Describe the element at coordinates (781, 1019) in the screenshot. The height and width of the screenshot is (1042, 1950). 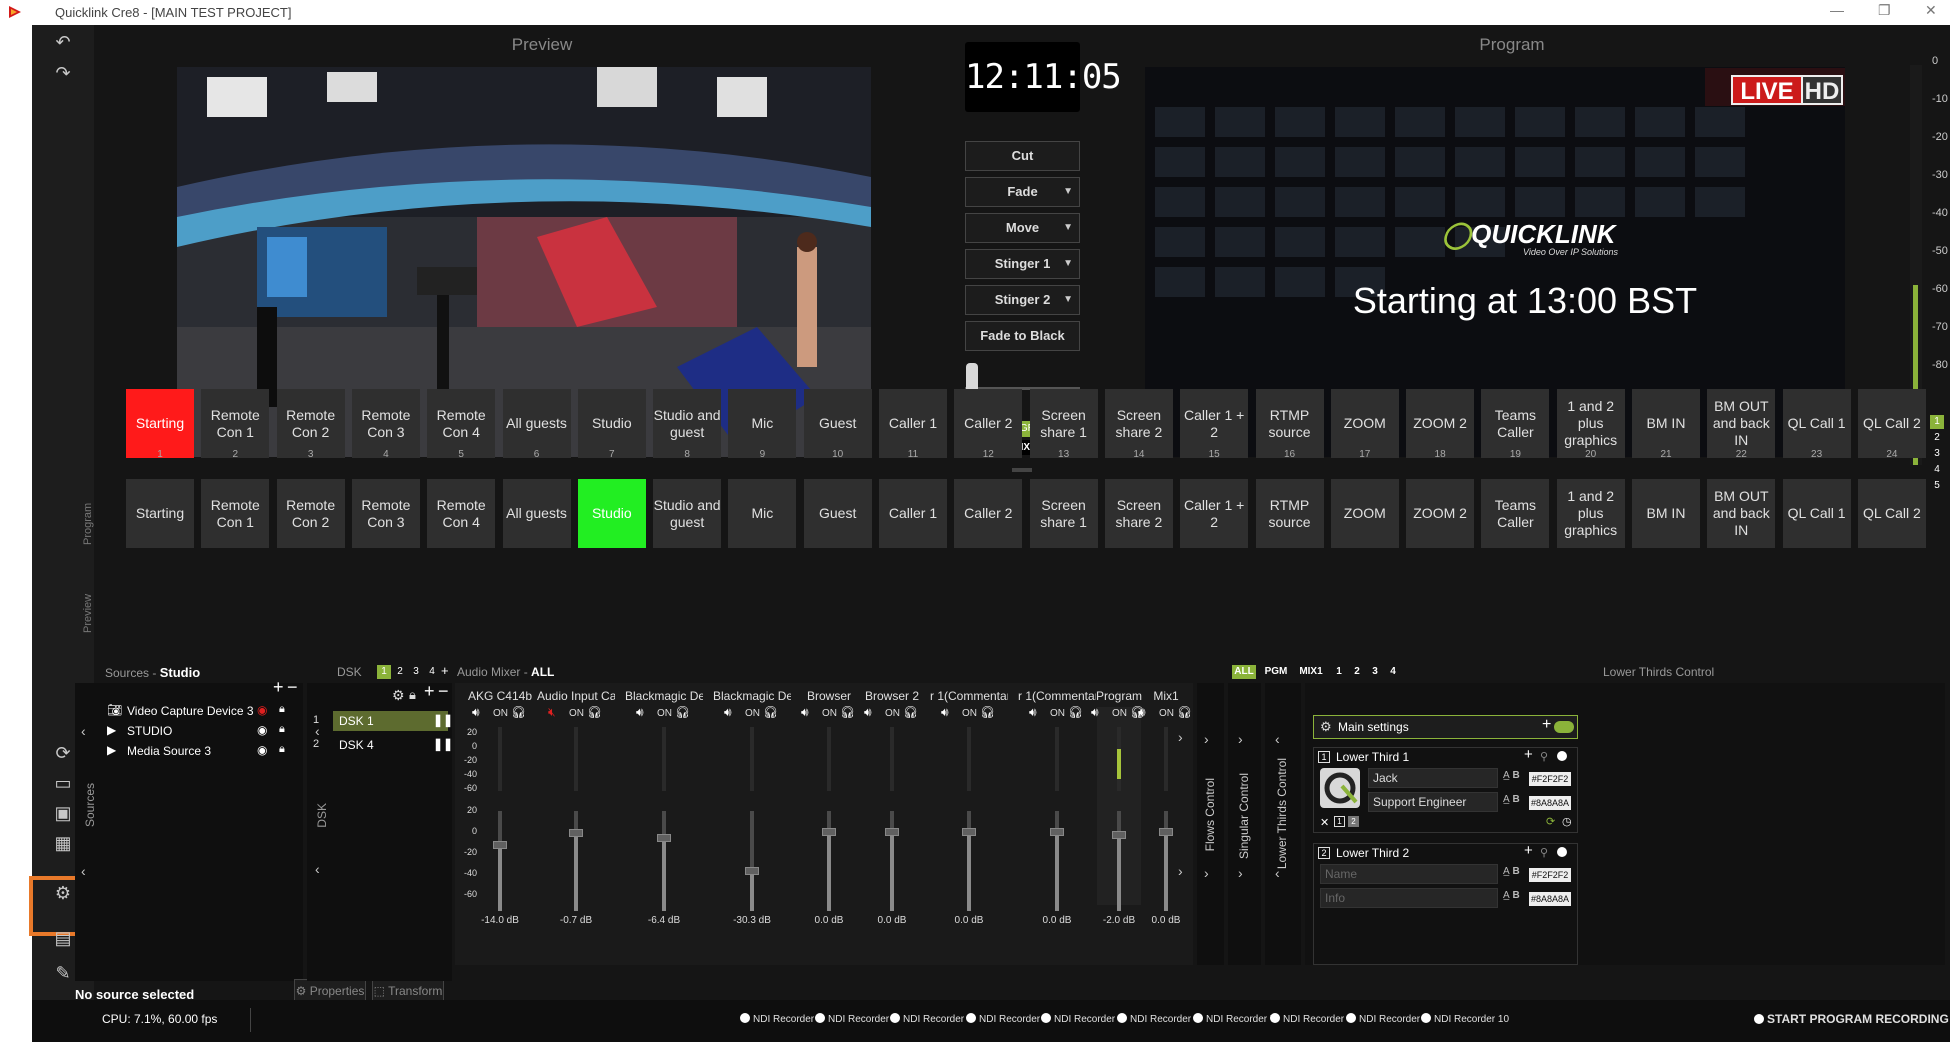
I see `ndi-recorder-item: NDI Recorder 1` at that location.